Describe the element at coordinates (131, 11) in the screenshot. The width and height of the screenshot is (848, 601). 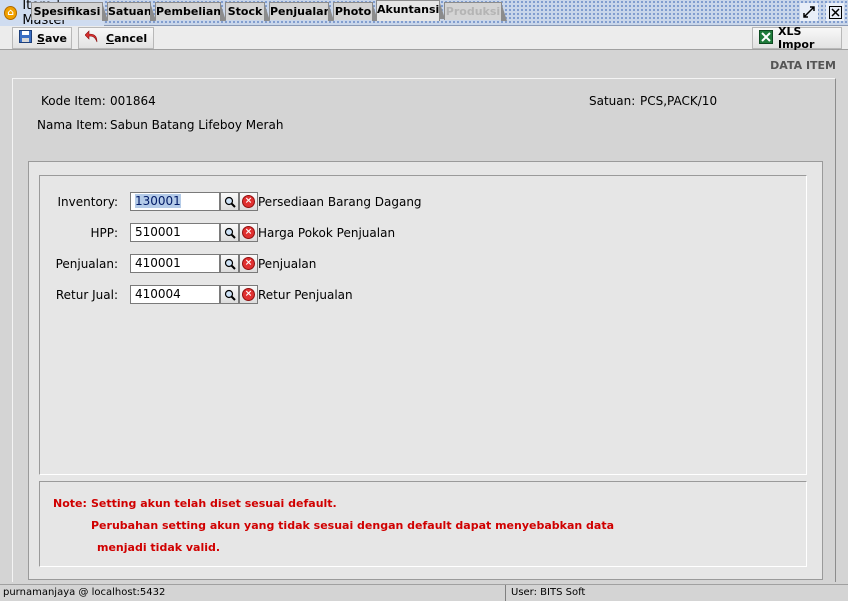
I see `tab-satuan: Satuan` at that location.